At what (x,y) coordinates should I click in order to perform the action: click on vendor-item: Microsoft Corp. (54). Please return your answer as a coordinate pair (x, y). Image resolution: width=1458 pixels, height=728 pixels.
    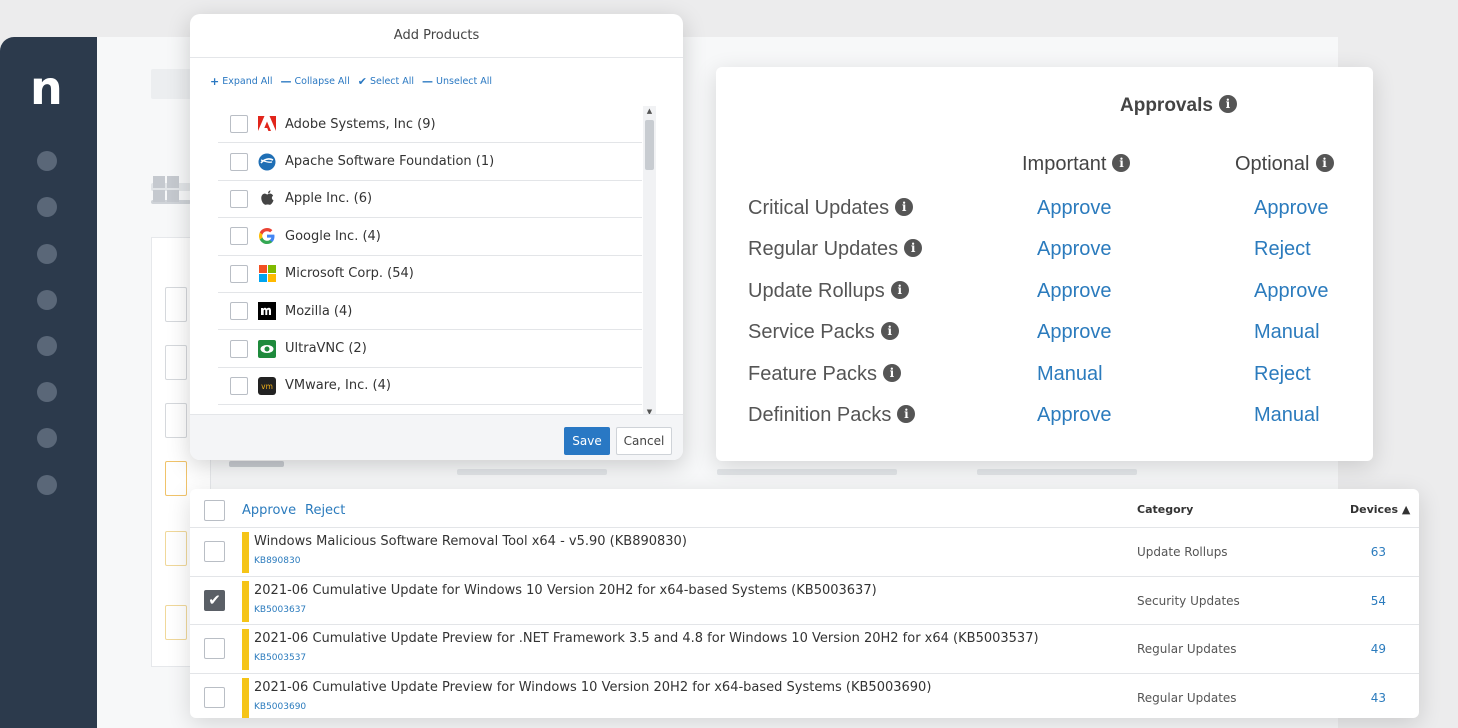
    Looking at the image, I should click on (430, 274).